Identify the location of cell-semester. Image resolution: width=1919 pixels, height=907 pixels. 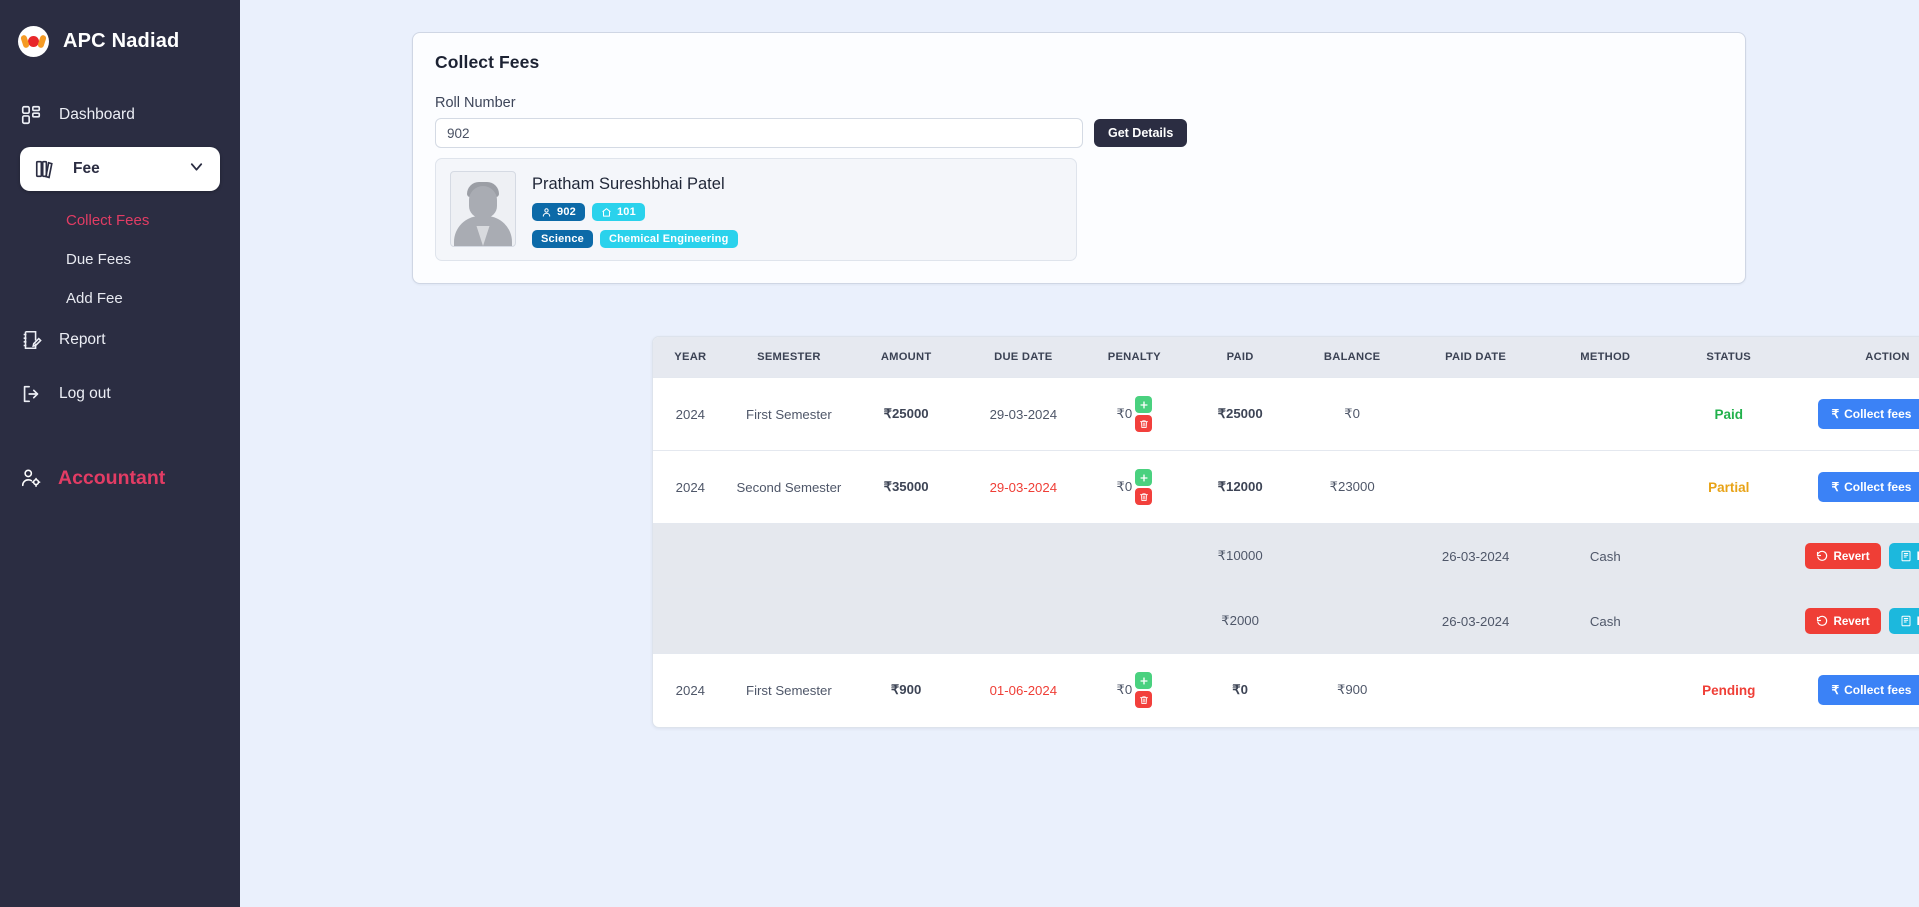
(789, 621).